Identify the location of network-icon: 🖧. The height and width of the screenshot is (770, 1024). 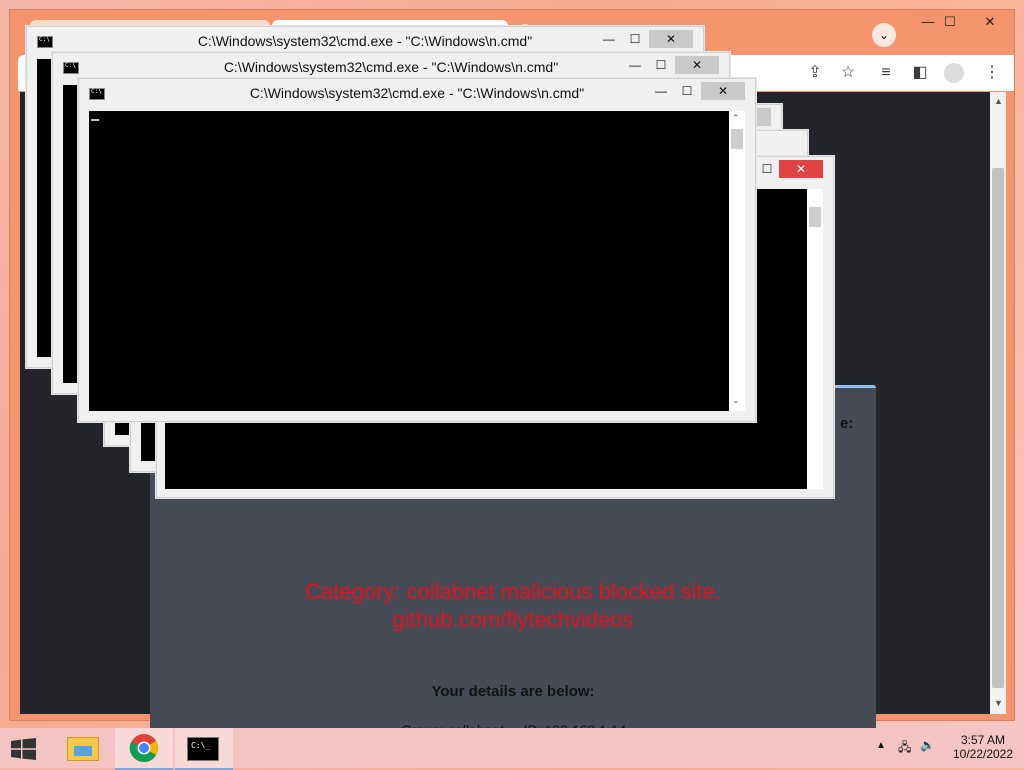
(904, 748).